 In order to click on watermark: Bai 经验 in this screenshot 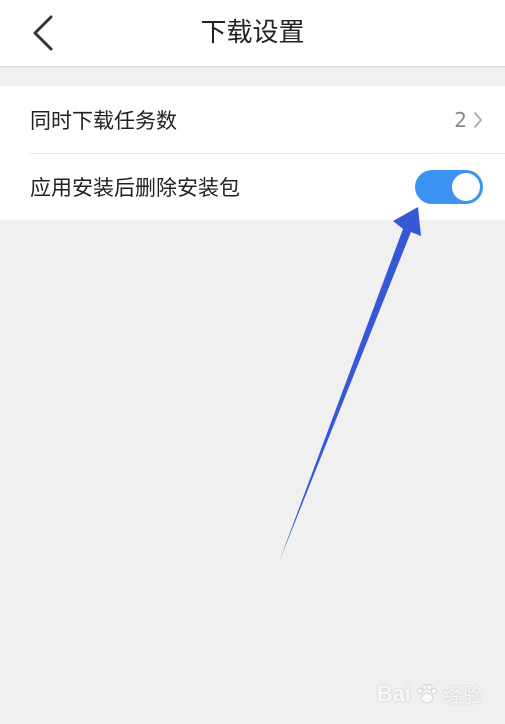, I will do `click(430, 693)`.